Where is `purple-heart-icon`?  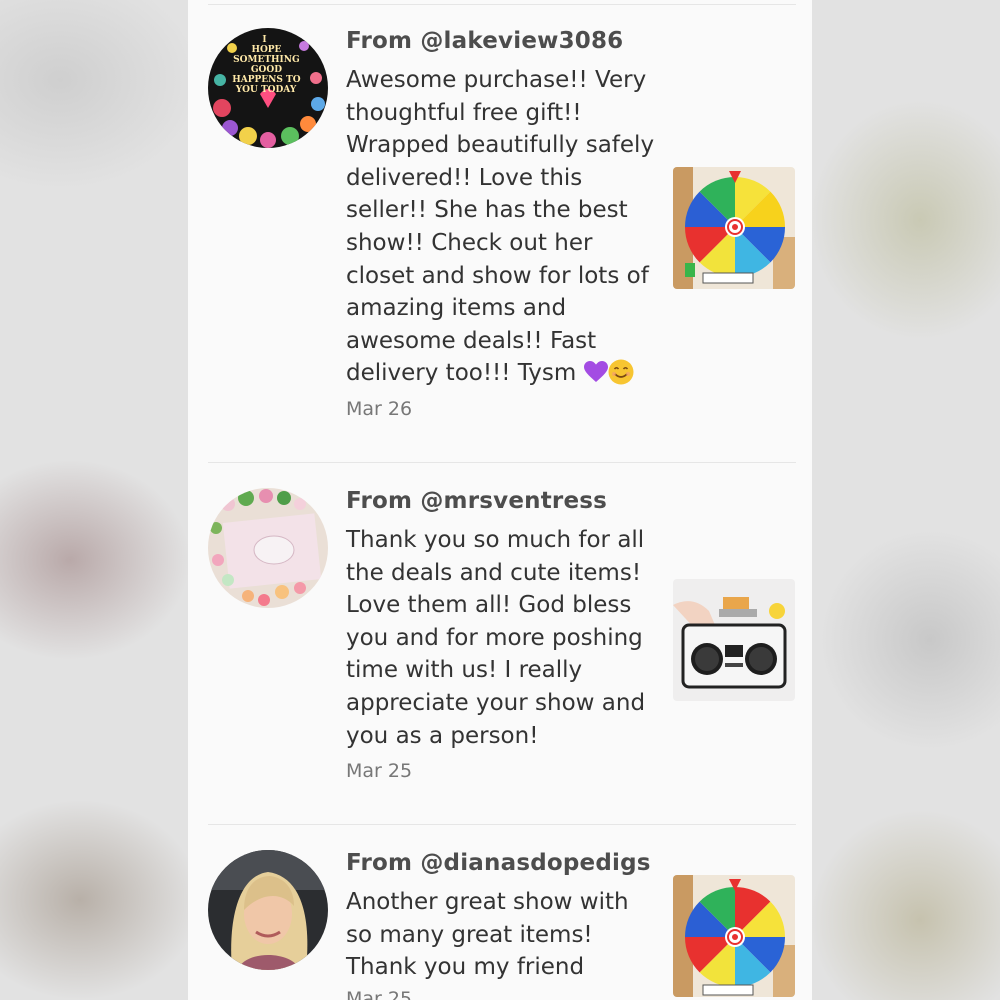
purple-heart-icon is located at coordinates (595, 372).